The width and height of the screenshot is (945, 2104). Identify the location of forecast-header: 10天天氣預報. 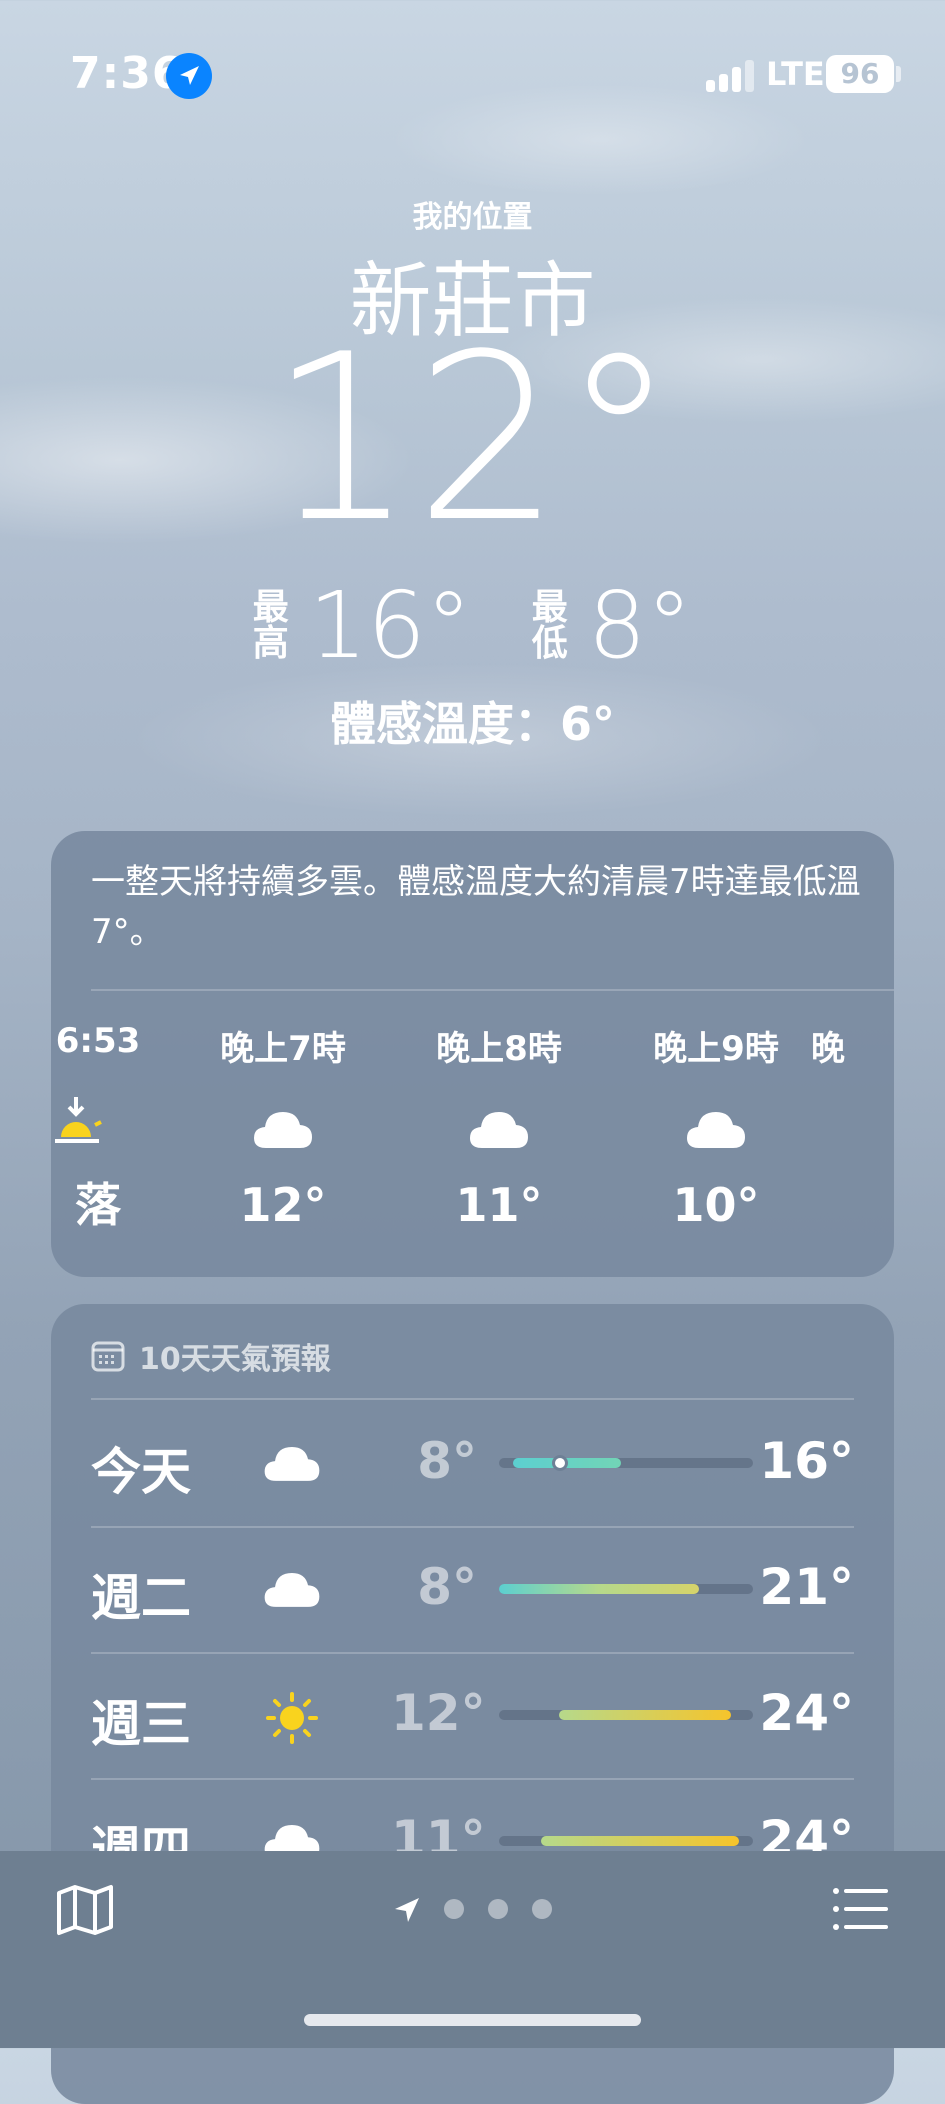
(211, 1356).